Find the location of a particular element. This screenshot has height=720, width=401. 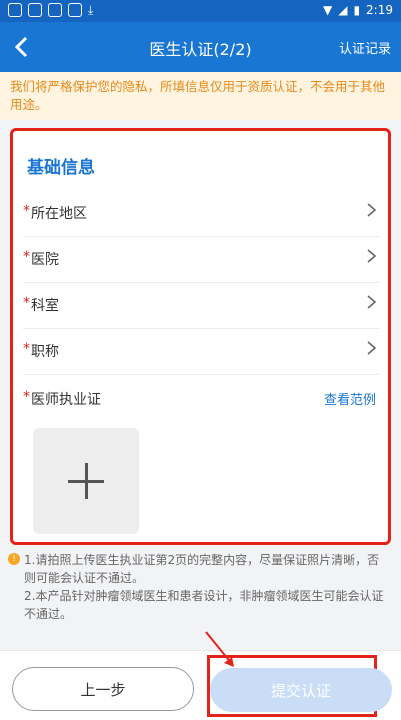

submit-certification-button: 提交认证 is located at coordinates (301, 690).